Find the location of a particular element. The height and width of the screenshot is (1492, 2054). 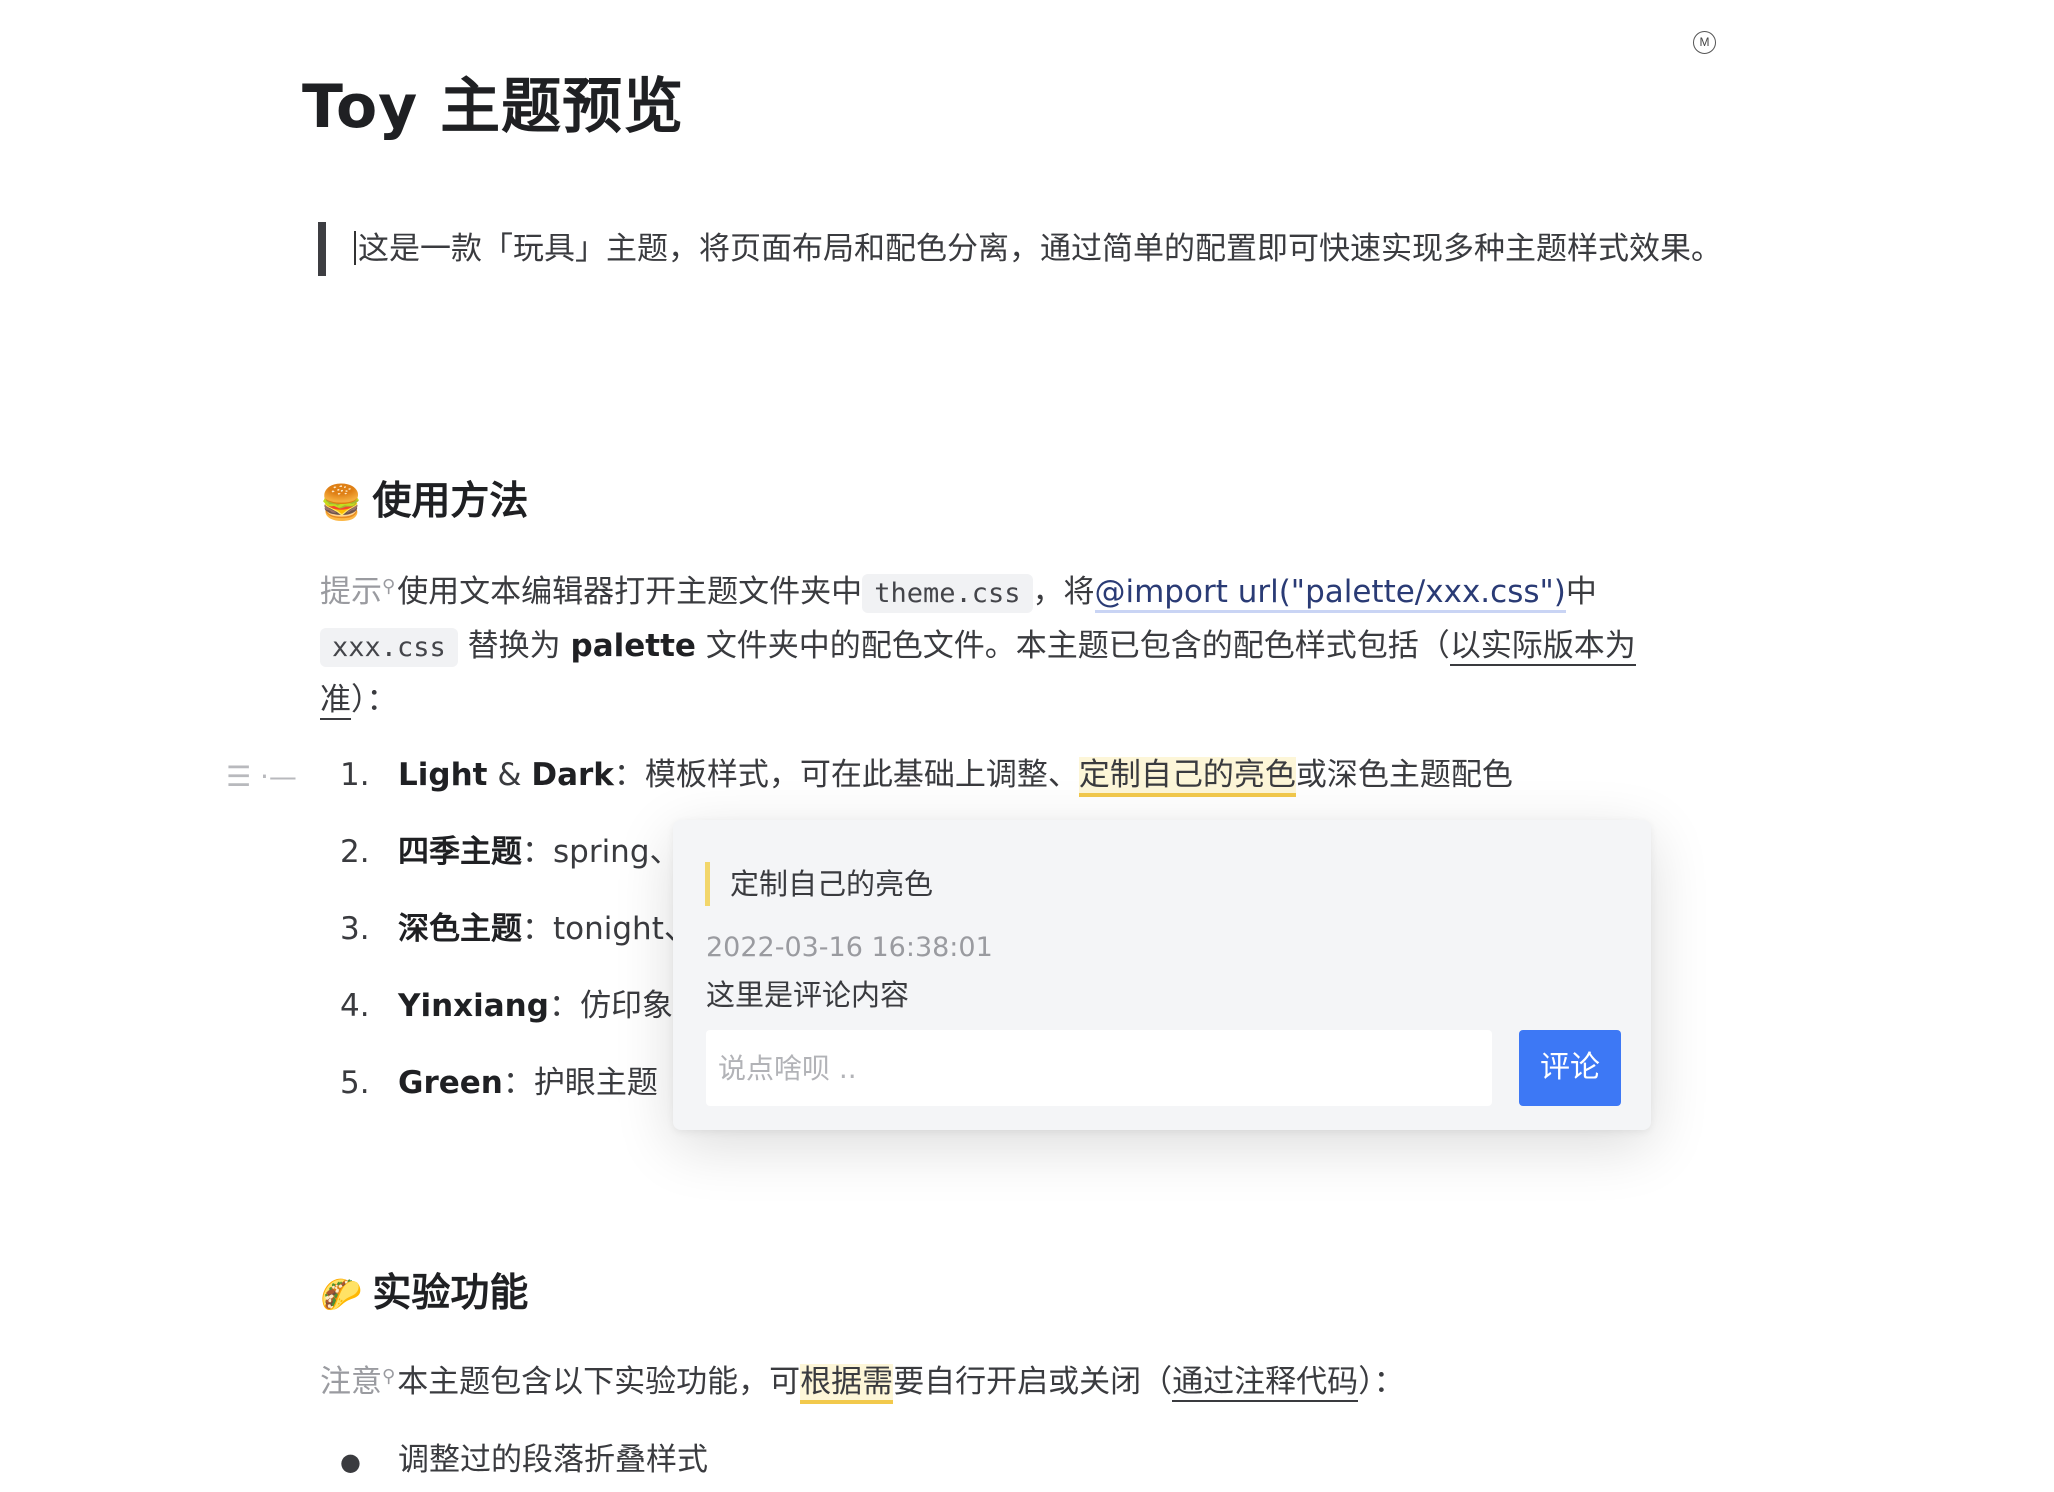

note-label: 注意 is located at coordinates (351, 1382).